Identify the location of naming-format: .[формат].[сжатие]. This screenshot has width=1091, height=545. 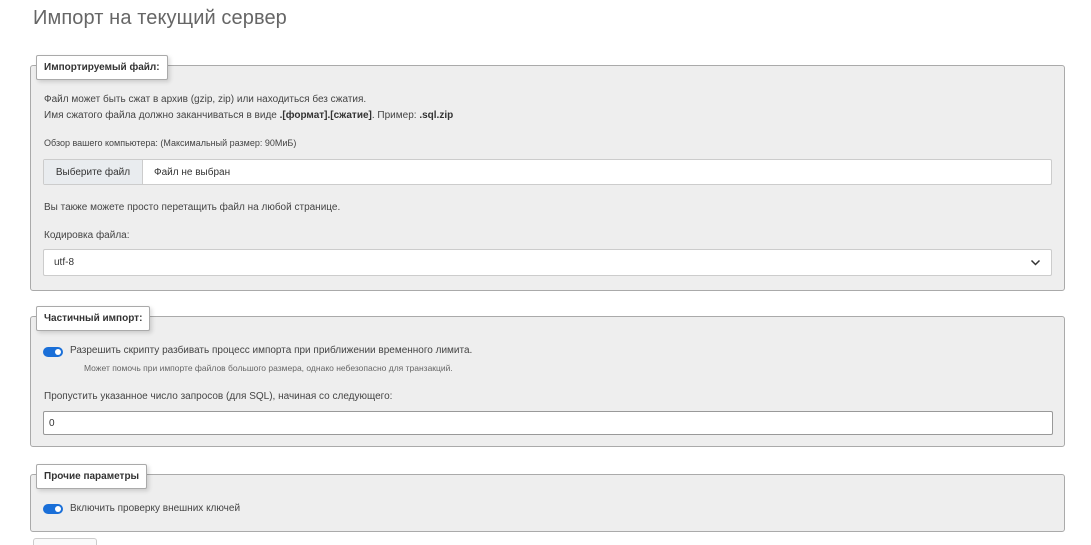
(325, 115).